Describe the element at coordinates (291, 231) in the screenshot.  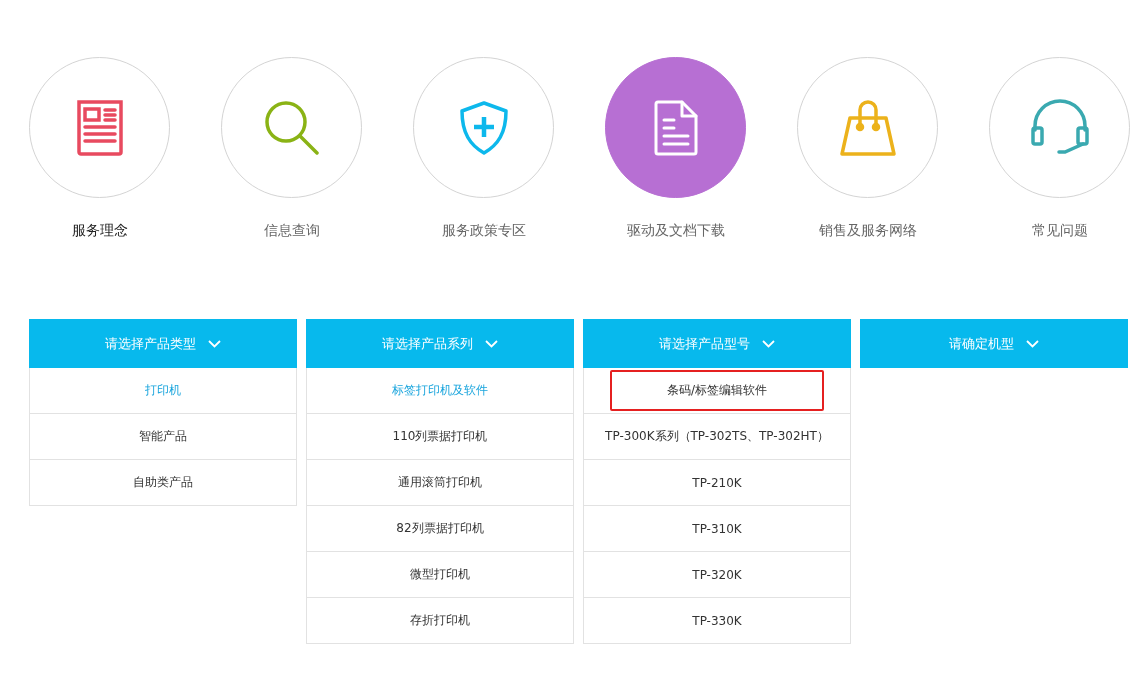
I see `service-label: 信息查询` at that location.